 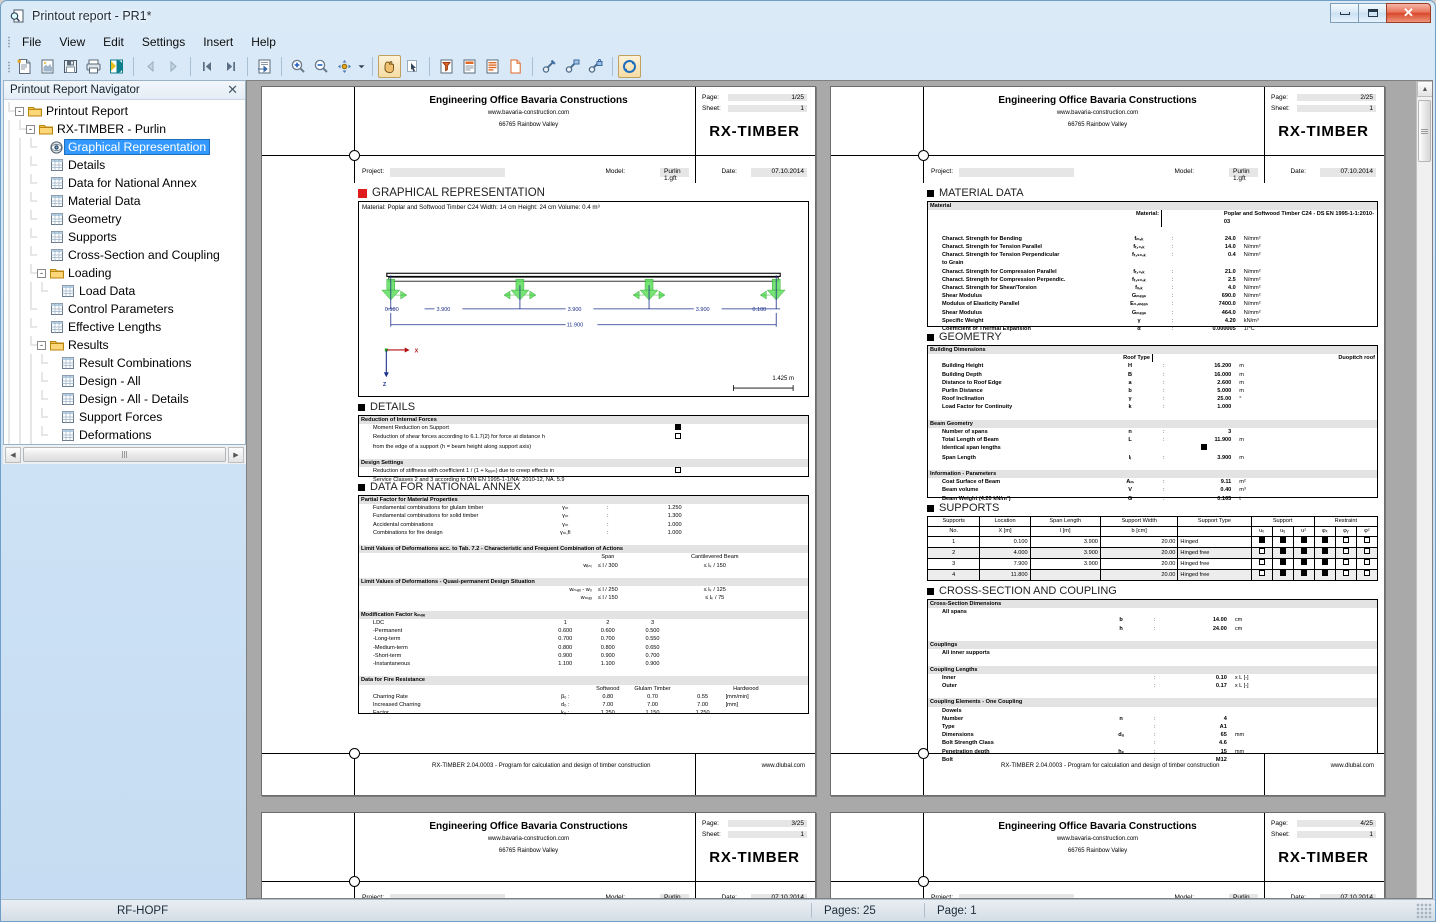 What do you see at coordinates (124, 417) in the screenshot?
I see `tree-item-support-forces: Support Forces` at bounding box center [124, 417].